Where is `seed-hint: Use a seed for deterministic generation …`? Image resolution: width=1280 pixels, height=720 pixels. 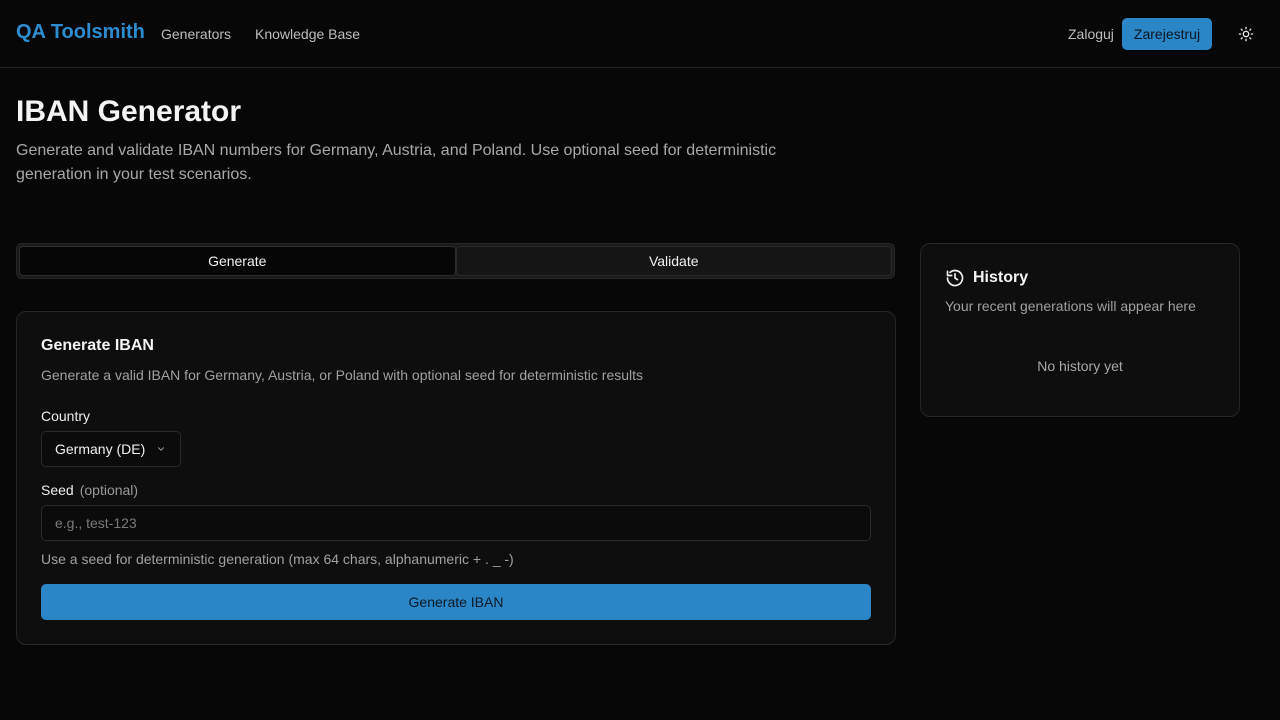 seed-hint: Use a seed for deterministic generation … is located at coordinates (277, 559).